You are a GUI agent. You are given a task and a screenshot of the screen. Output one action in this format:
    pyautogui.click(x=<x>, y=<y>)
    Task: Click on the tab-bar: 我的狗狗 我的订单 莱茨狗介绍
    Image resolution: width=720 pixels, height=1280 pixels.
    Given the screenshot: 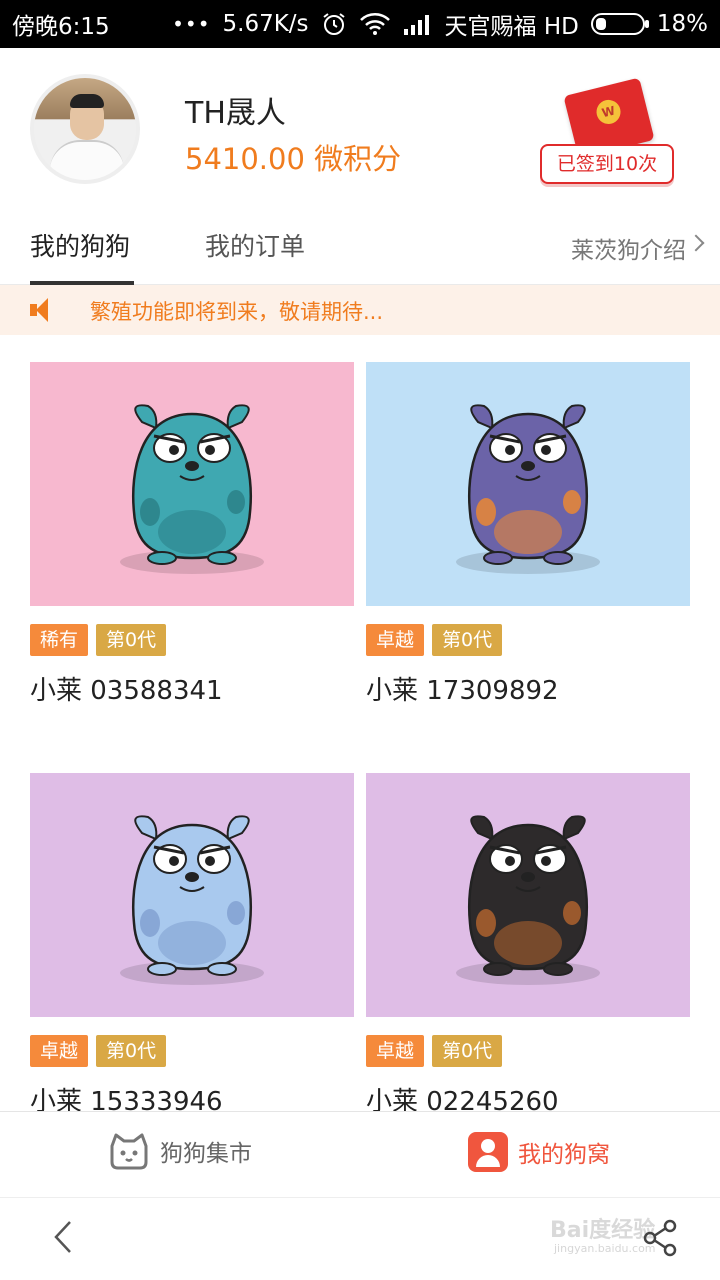 What is the action you would take?
    pyautogui.click(x=360, y=249)
    